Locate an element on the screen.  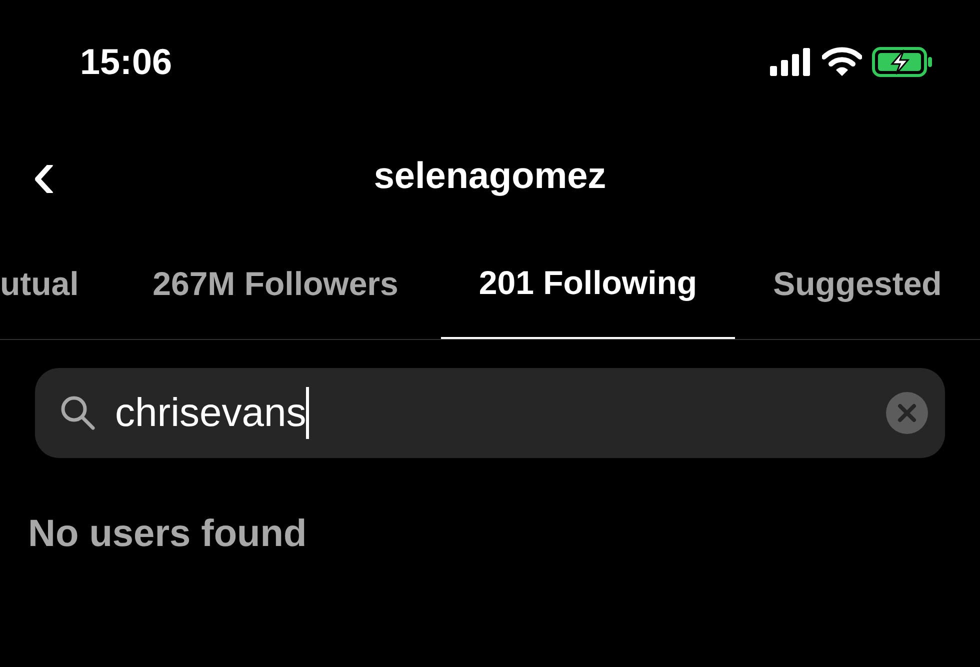
status-time: 15:06 is located at coordinates (126, 62).